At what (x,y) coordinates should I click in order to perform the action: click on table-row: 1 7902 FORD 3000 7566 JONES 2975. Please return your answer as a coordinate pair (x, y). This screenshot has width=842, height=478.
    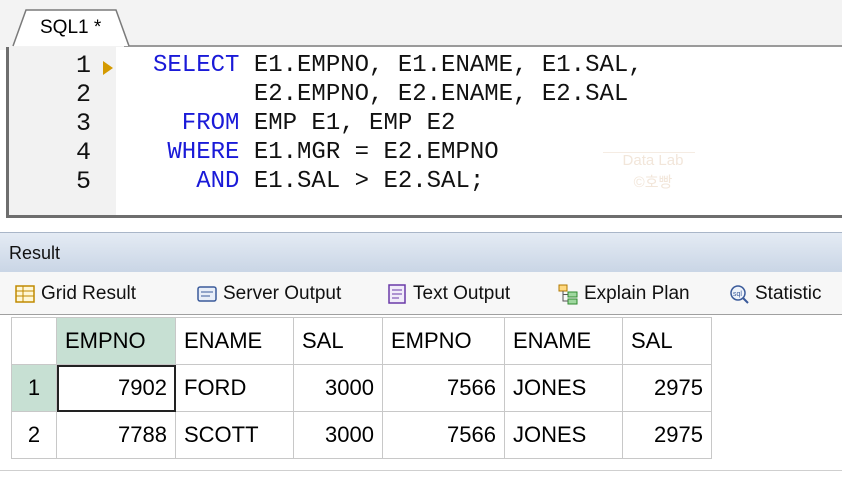
    Looking at the image, I should click on (361, 388).